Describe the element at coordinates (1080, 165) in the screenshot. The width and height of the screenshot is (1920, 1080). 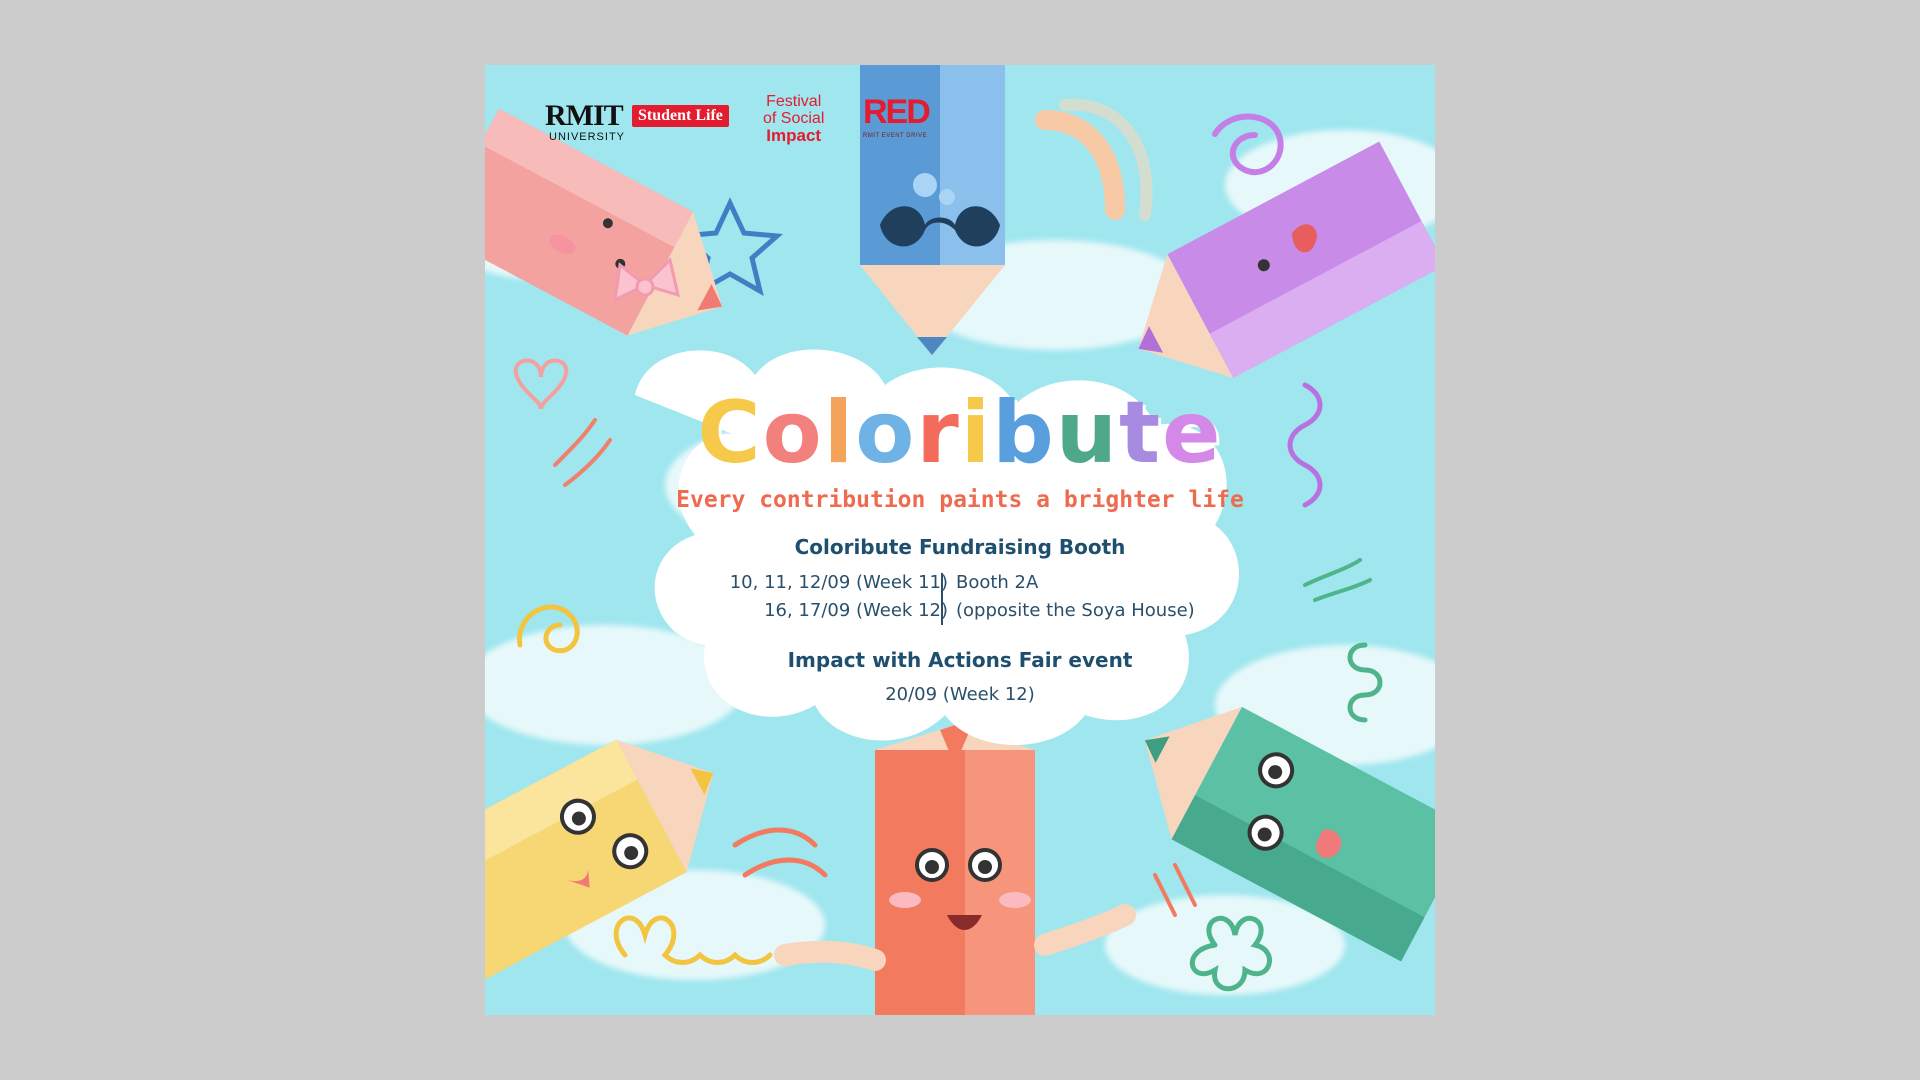
I see `arc-doodle` at that location.